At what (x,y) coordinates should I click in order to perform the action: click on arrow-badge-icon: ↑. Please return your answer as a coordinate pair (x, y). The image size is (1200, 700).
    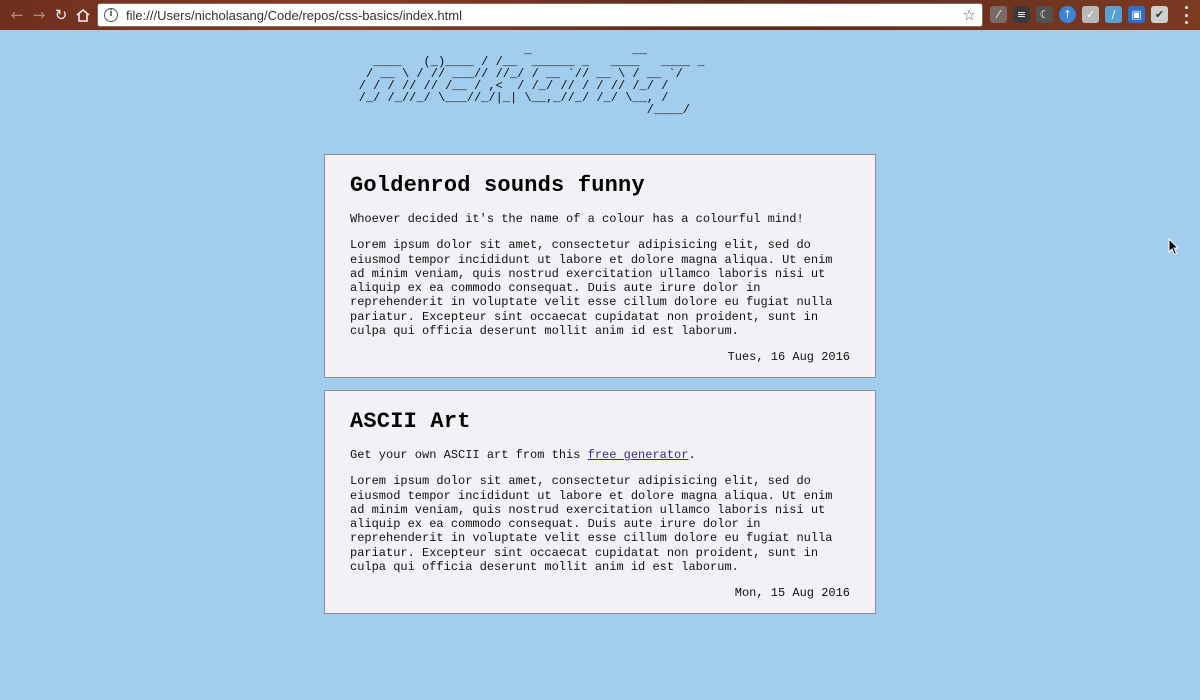
    Looking at the image, I should click on (1067, 14).